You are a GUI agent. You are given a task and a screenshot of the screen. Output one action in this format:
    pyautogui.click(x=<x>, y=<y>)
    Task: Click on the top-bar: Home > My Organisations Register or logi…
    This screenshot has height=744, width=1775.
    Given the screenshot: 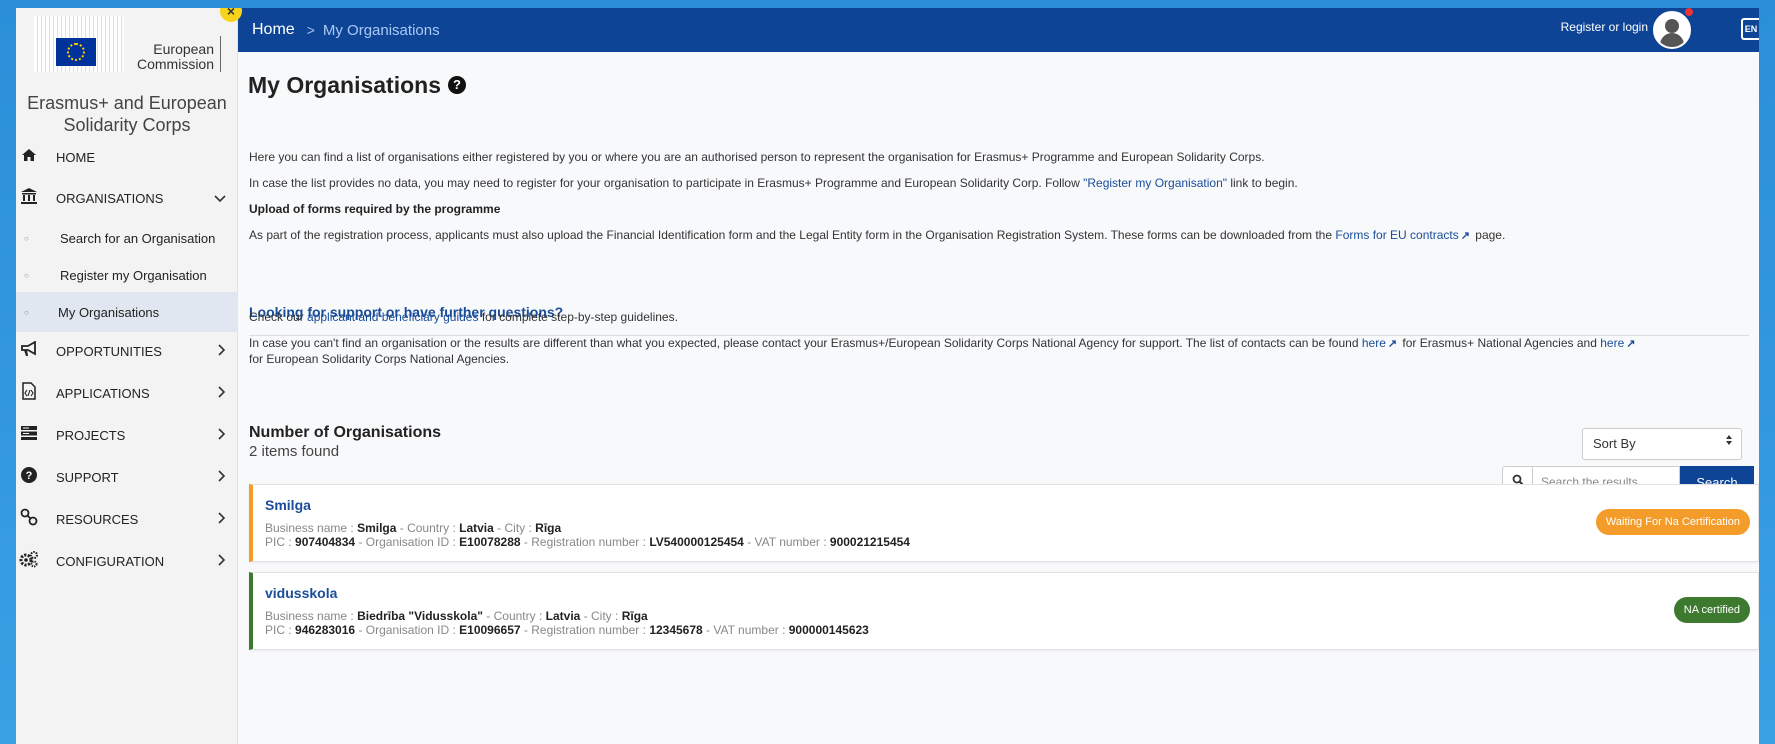 What is the action you would take?
    pyautogui.click(x=998, y=30)
    